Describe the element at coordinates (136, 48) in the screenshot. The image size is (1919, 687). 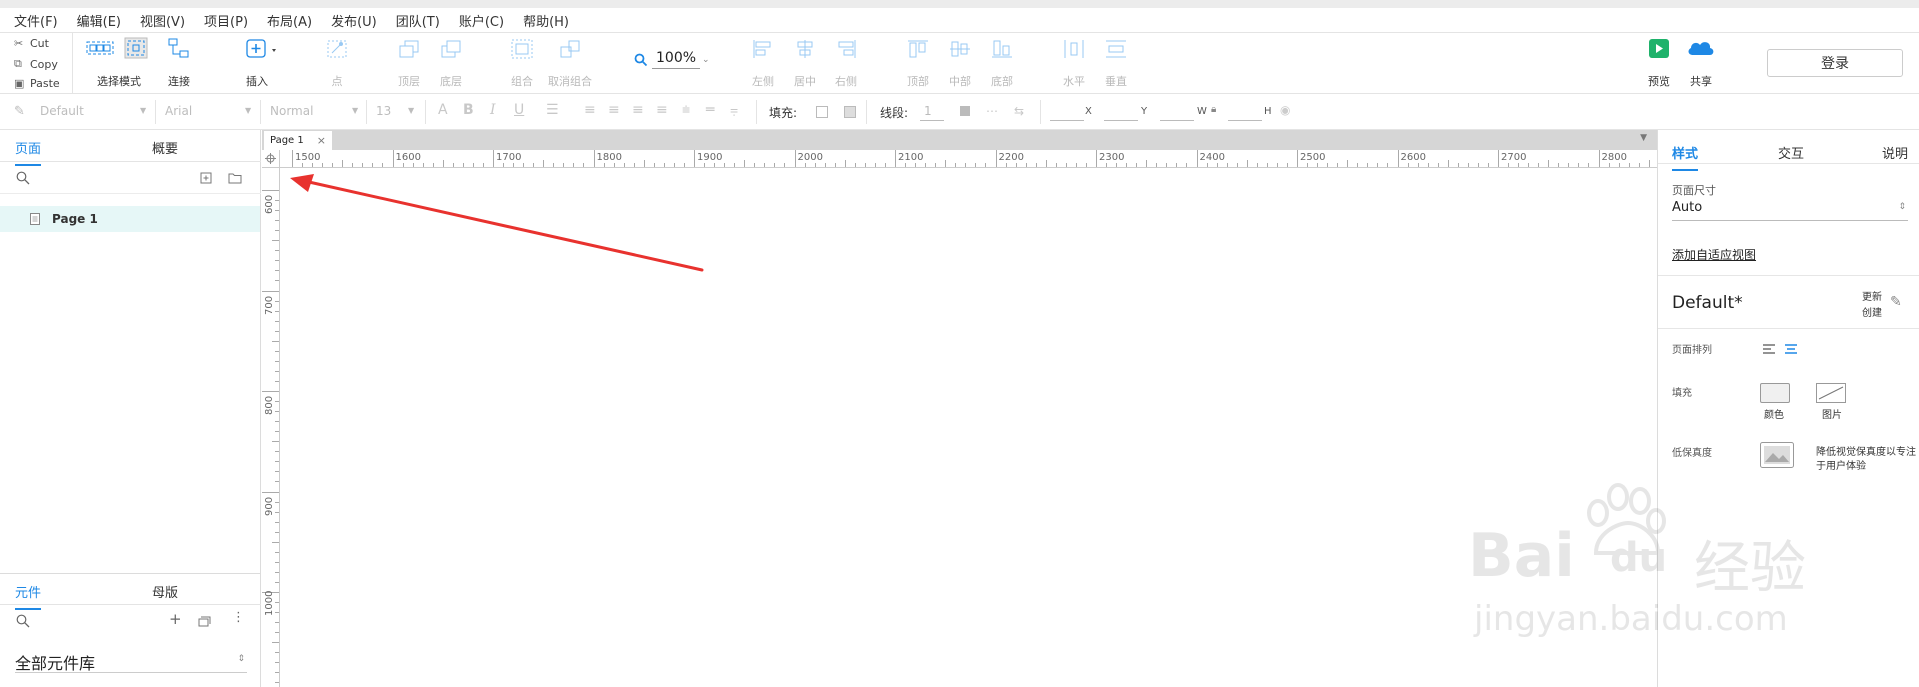
I see `select-contain-icon` at that location.